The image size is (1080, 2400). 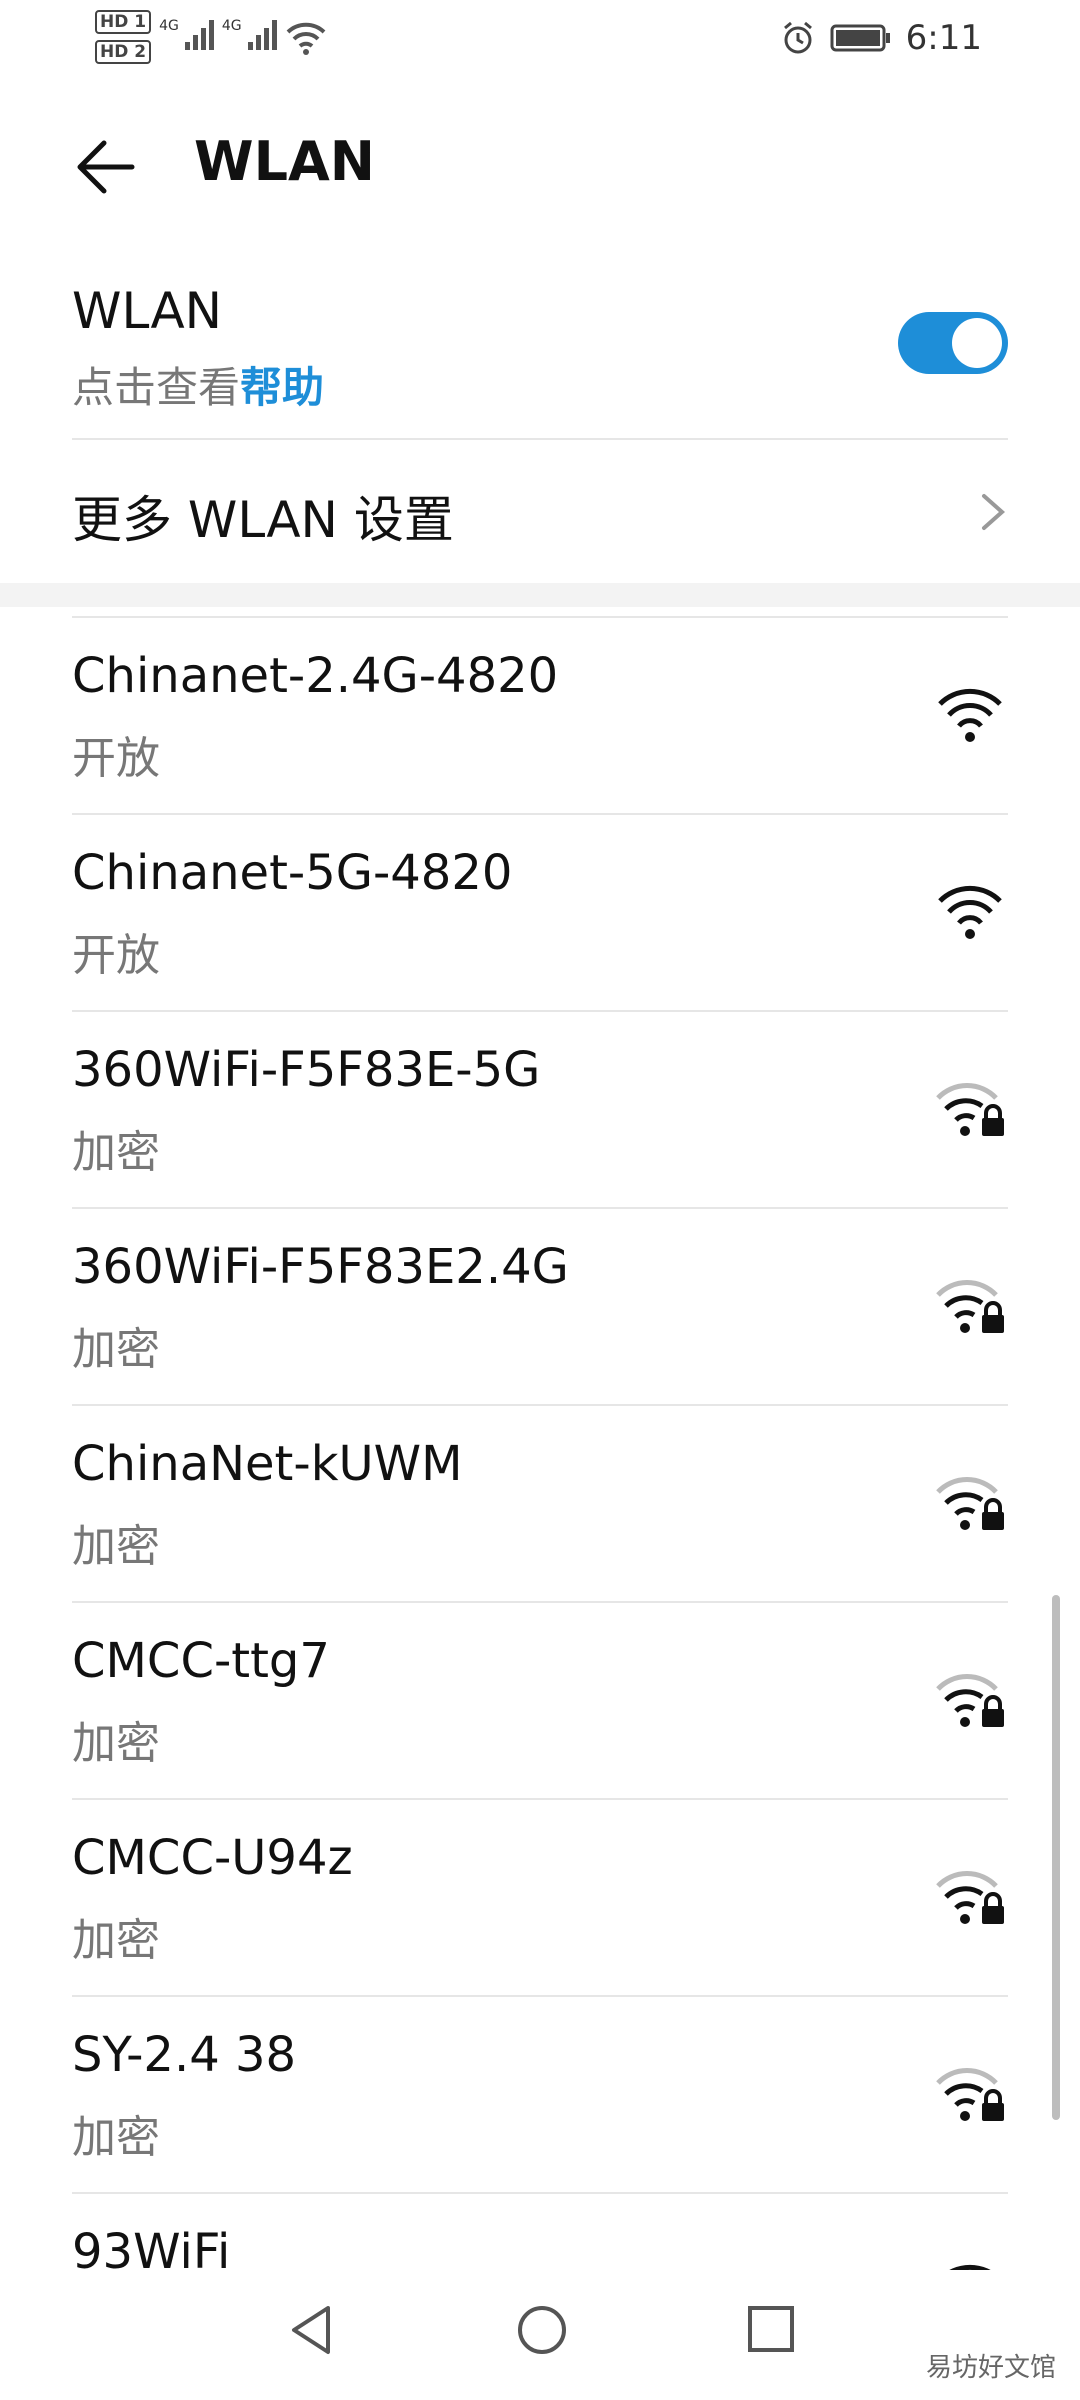 What do you see at coordinates (284, 161) in the screenshot?
I see `page-title: WLAN` at bounding box center [284, 161].